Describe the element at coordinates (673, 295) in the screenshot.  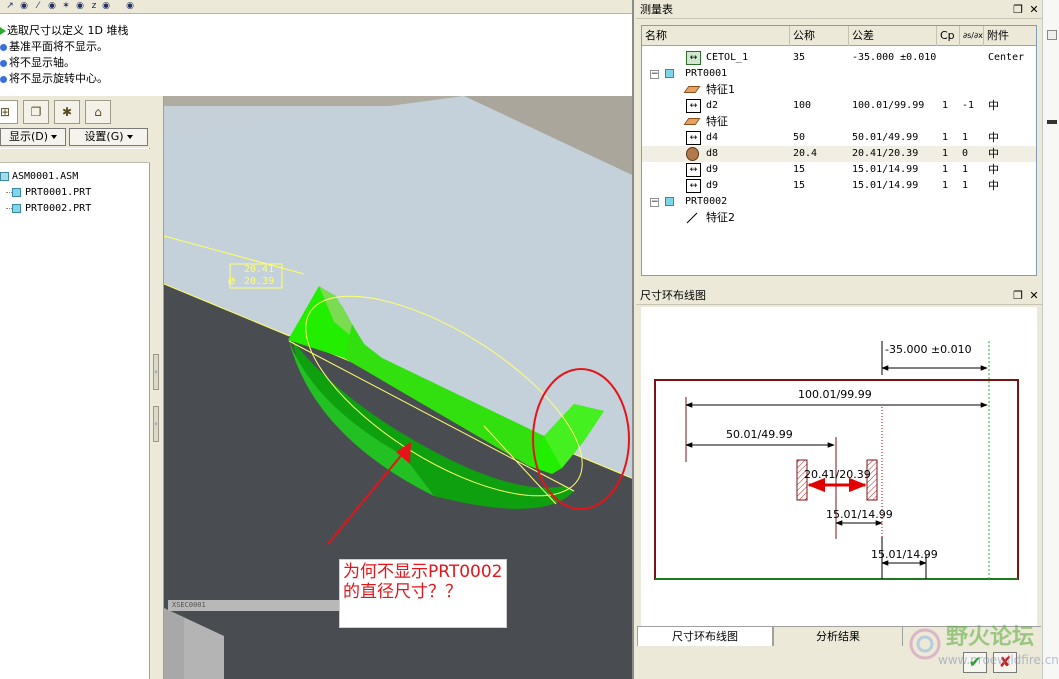
I see `loop-diagram-title: 尺寸环布线图` at that location.